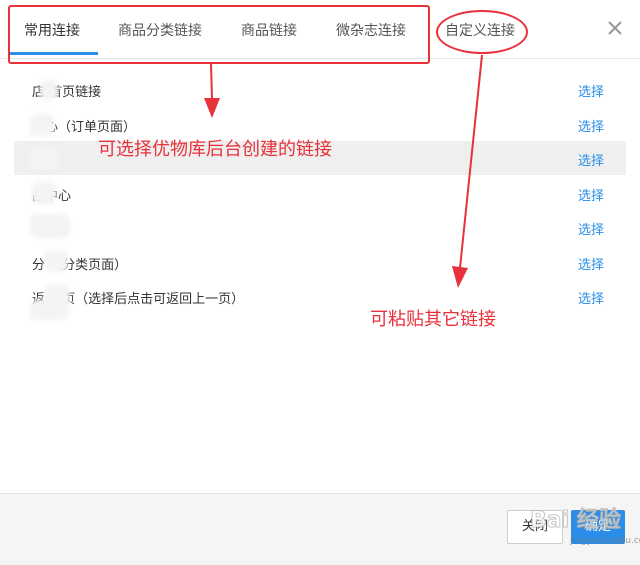  Describe the element at coordinates (576, 521) in the screenshot. I see `watermark-logo: Bai 经验` at that location.